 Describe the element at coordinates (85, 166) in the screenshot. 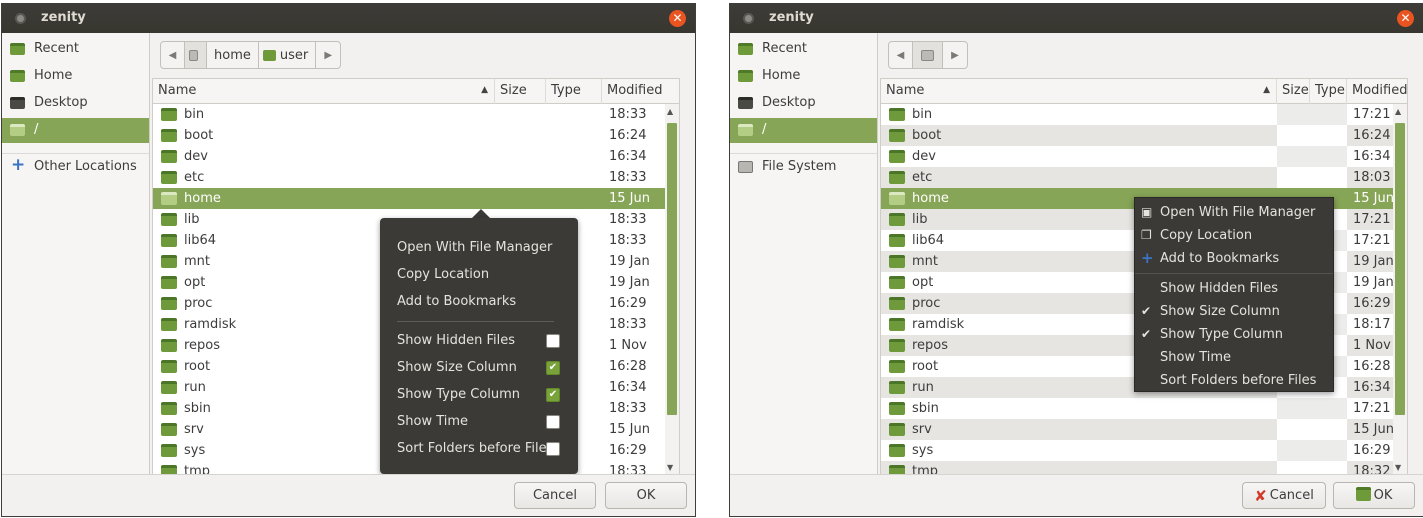

I see `sidebar-item-label: Other Locations` at that location.